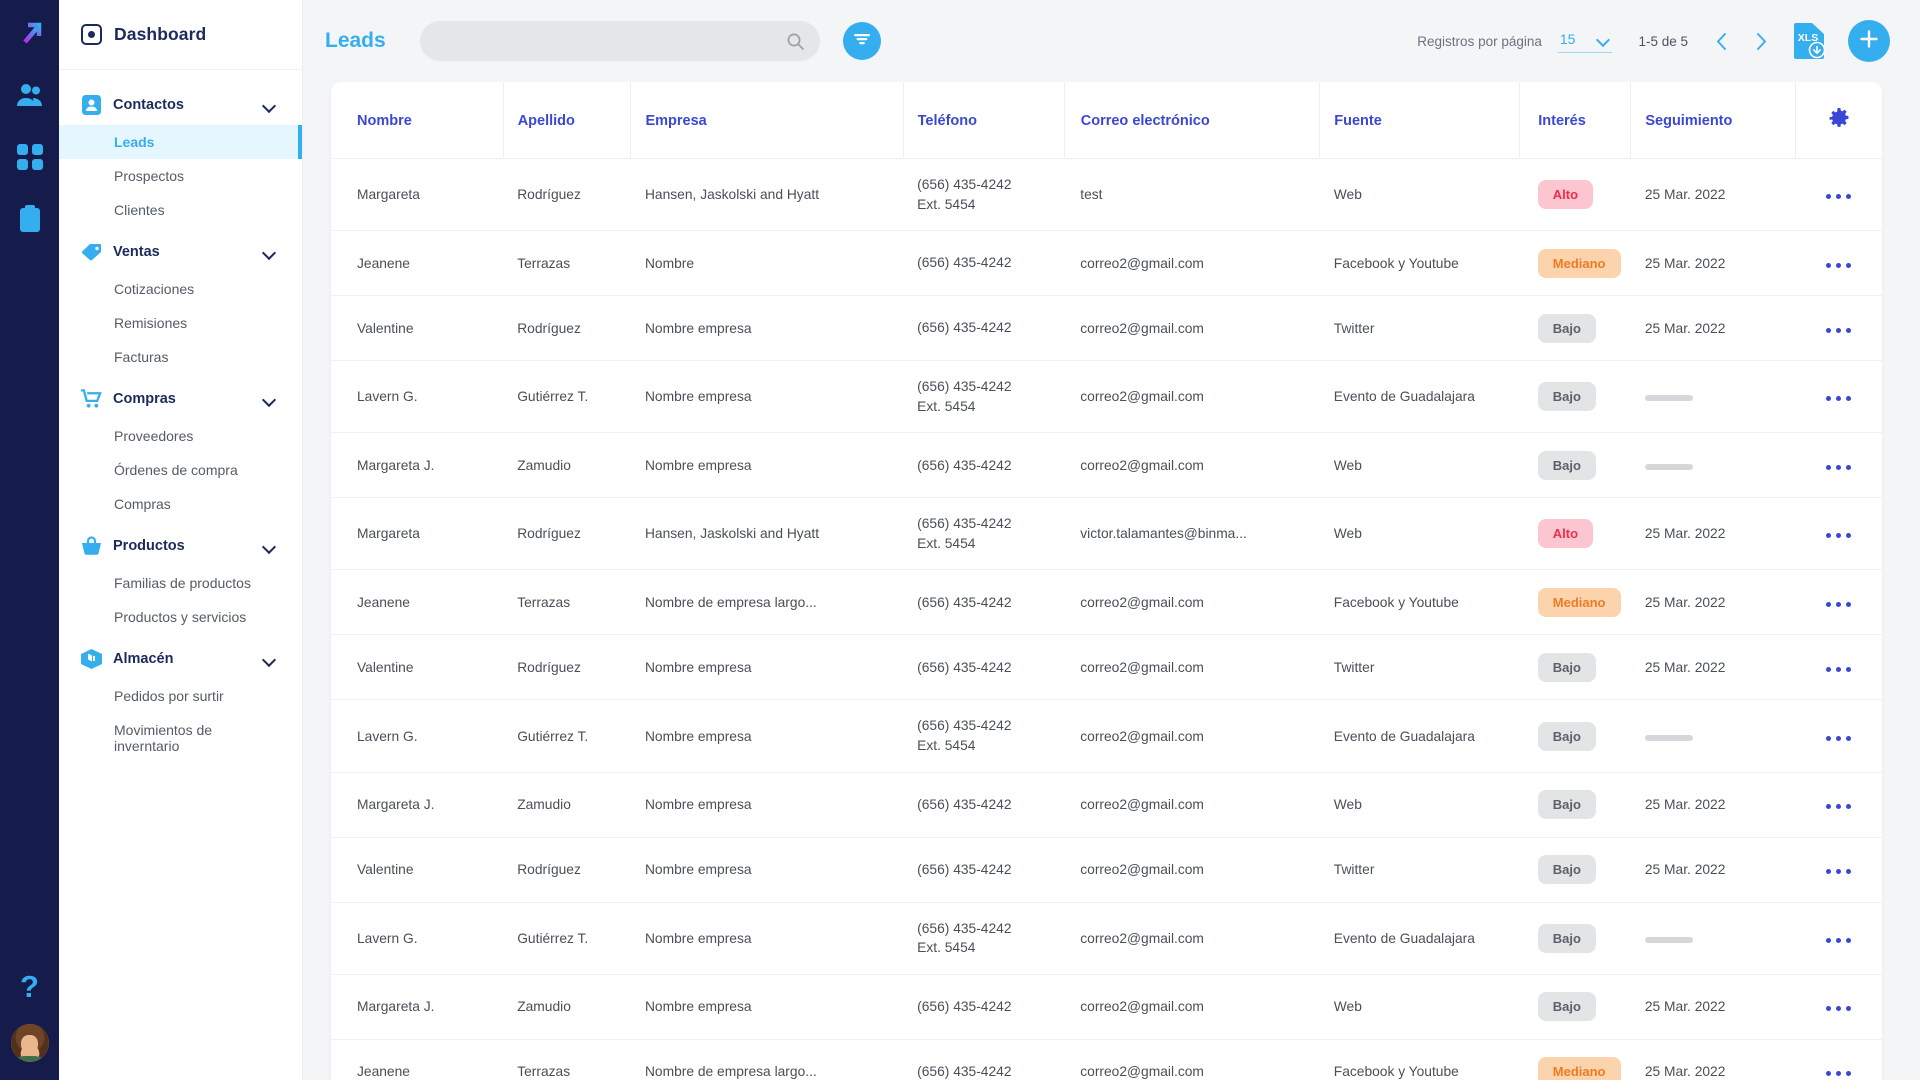  I want to click on avatar, so click(29, 1043).